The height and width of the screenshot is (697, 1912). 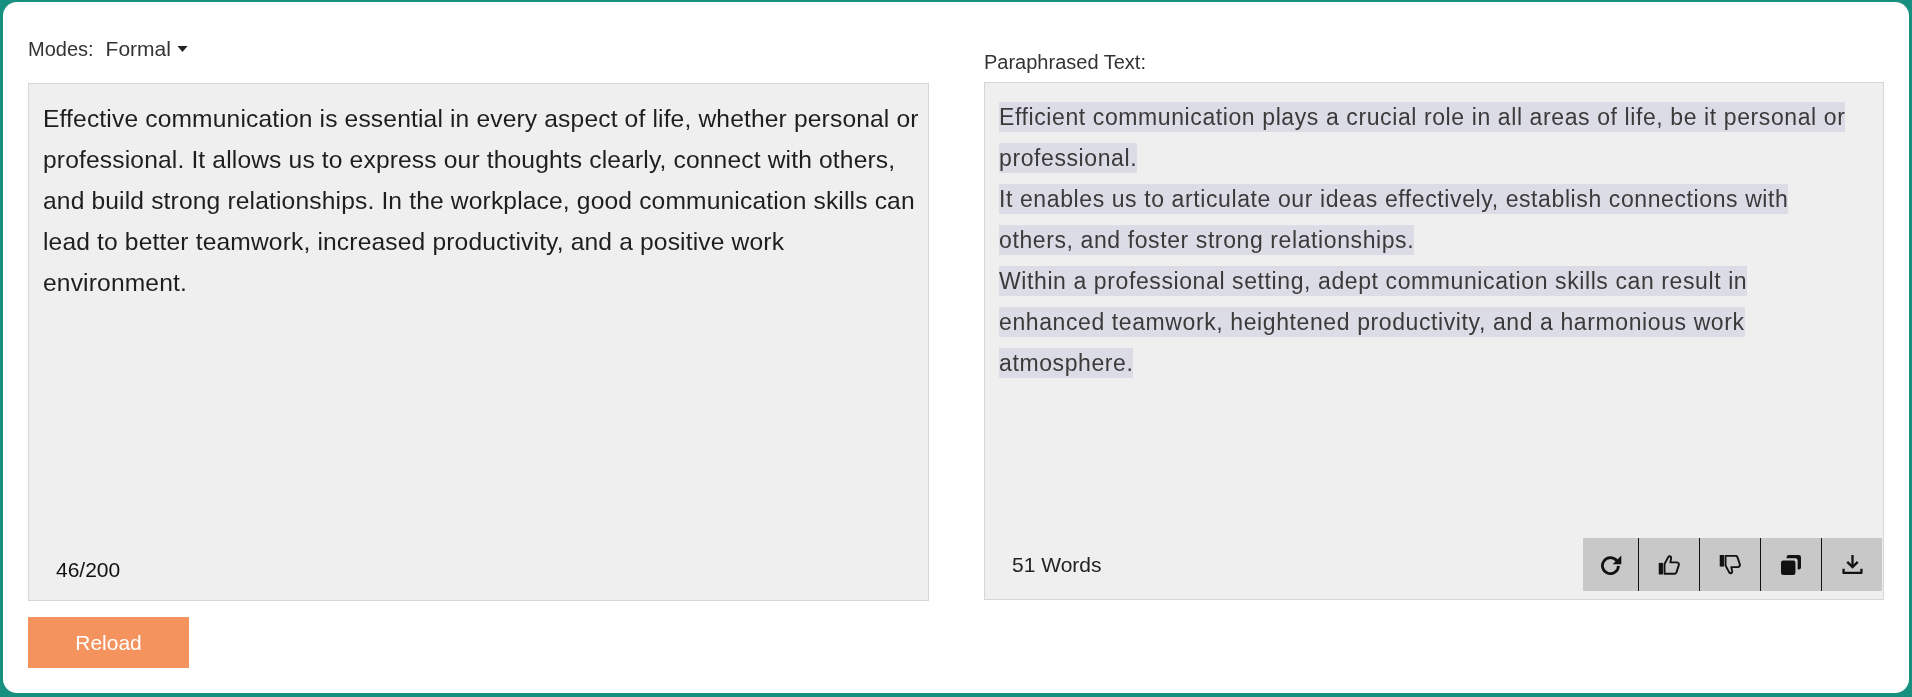 I want to click on mode-dropdown: Formal, so click(x=146, y=49).